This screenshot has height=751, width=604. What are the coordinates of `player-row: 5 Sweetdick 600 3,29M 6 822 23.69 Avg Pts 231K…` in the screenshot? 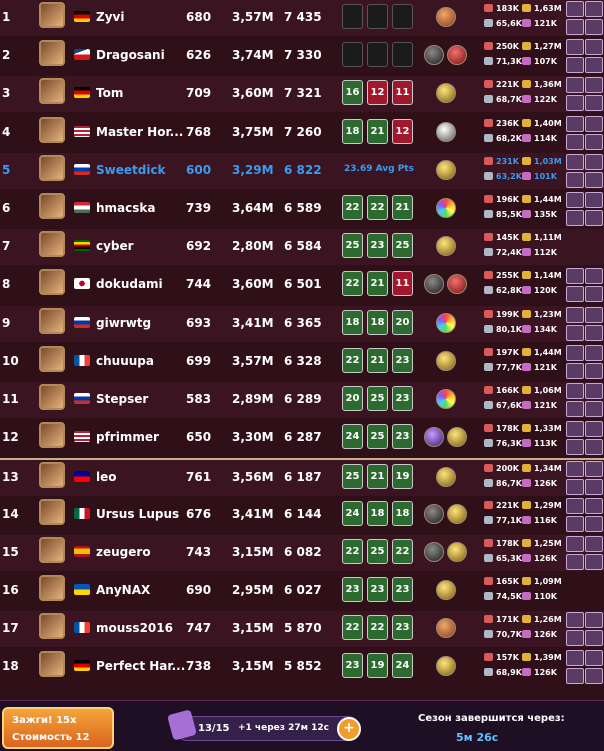 It's located at (302, 170).